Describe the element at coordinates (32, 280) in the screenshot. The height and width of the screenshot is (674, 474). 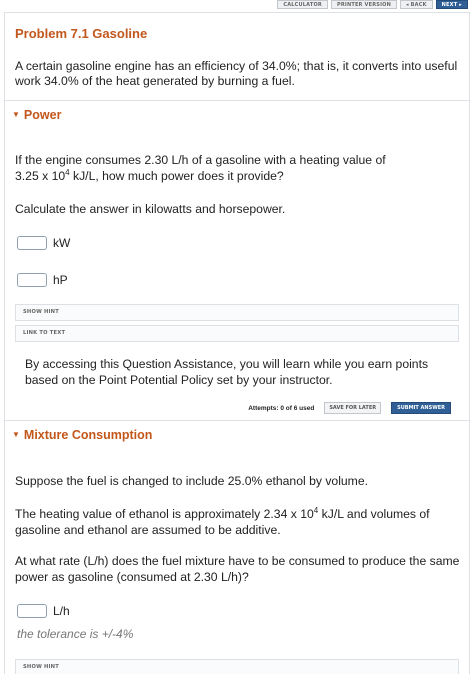
I see `hp-answer-input` at that location.